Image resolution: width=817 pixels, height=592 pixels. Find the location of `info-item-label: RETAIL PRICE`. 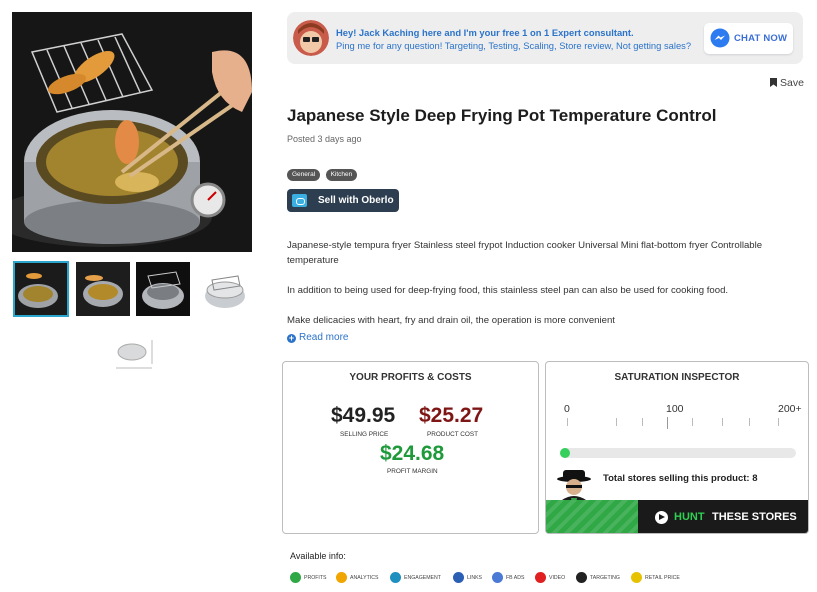

info-item-label: RETAIL PRICE is located at coordinates (662, 578).